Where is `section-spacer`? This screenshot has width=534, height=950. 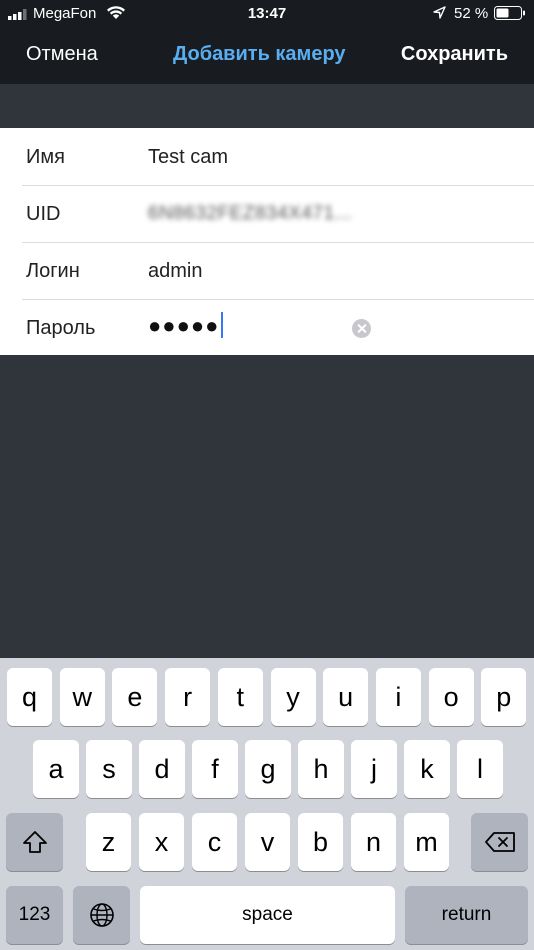
section-spacer is located at coordinates (267, 106).